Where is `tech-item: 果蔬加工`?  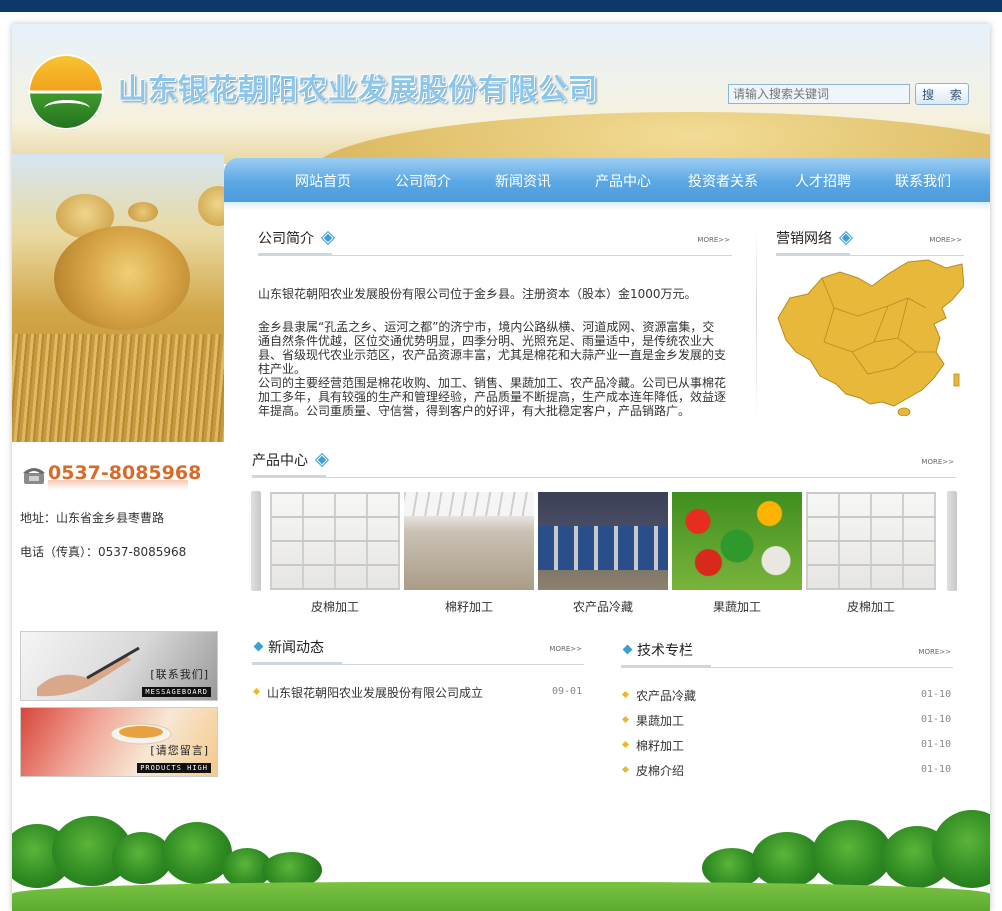 tech-item: 果蔬加工 is located at coordinates (660, 720).